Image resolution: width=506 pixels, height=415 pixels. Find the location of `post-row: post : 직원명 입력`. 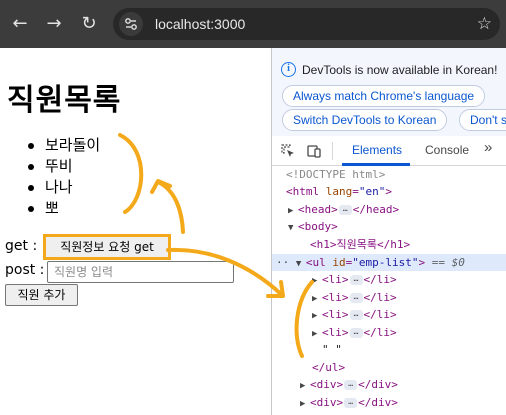

post-row: post : 직원명 입력 is located at coordinates (119, 272).